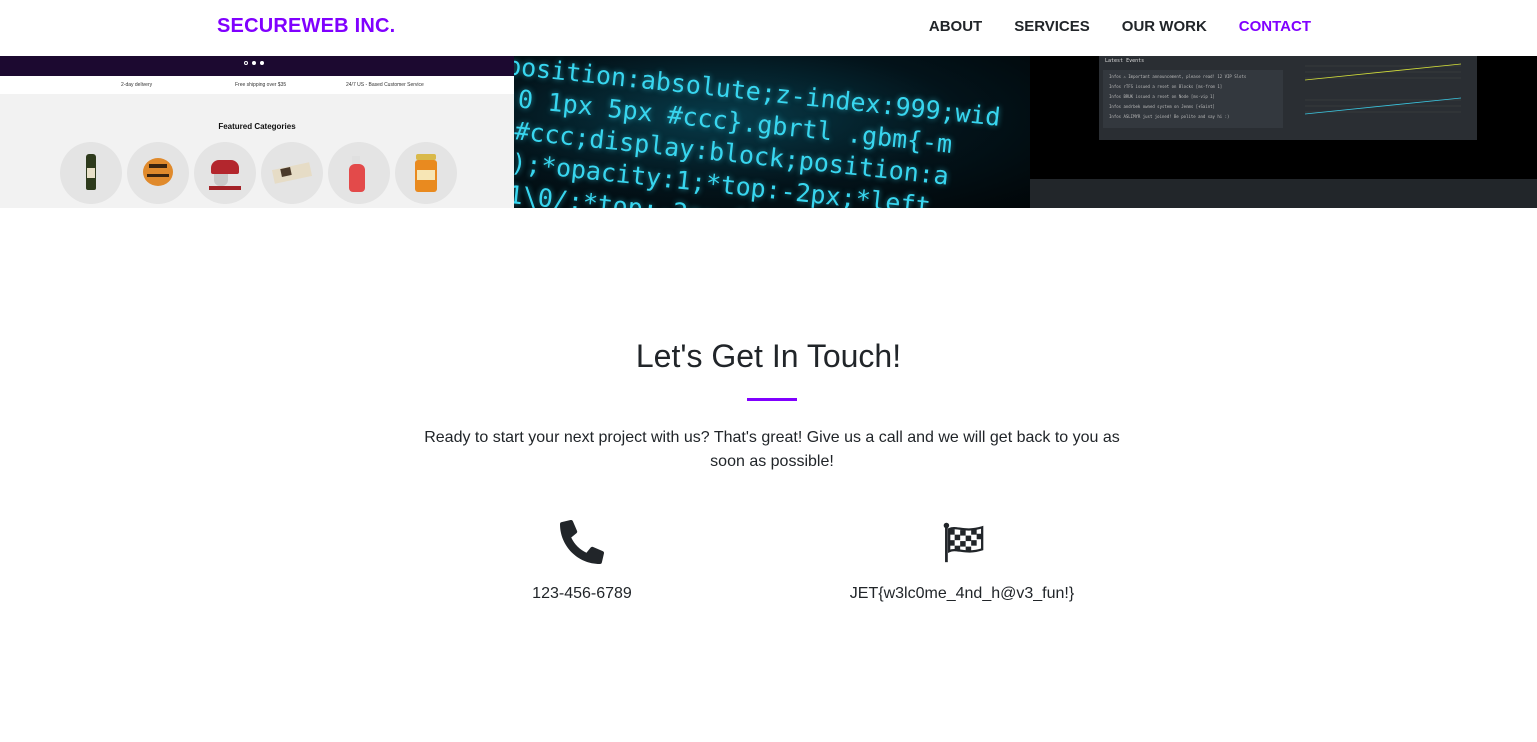  What do you see at coordinates (426, 173) in the screenshot?
I see `category-vitamin-jar` at bounding box center [426, 173].